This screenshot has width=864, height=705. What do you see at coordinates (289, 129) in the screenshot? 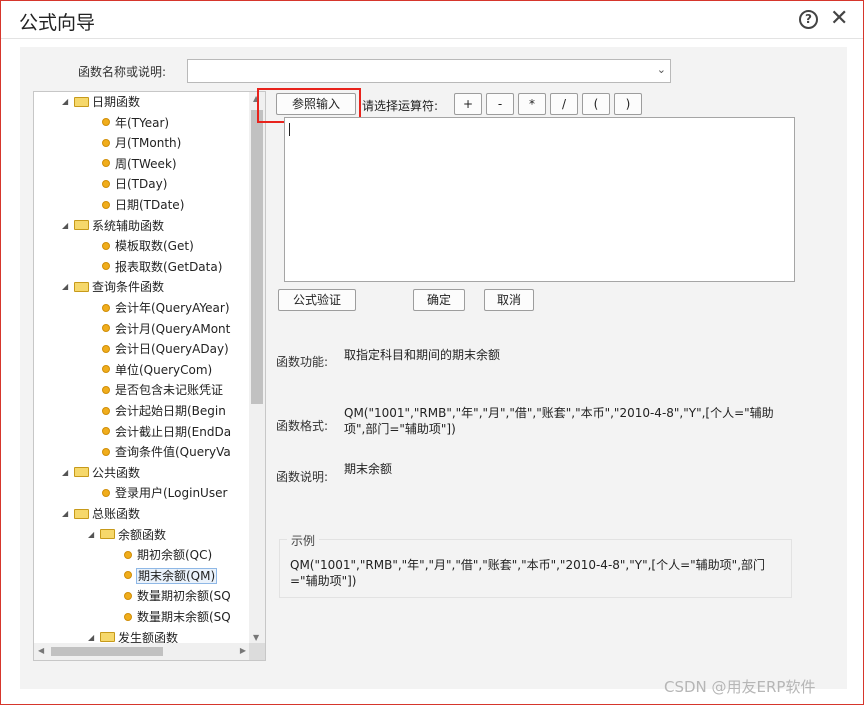
I see `text-caret` at bounding box center [289, 129].